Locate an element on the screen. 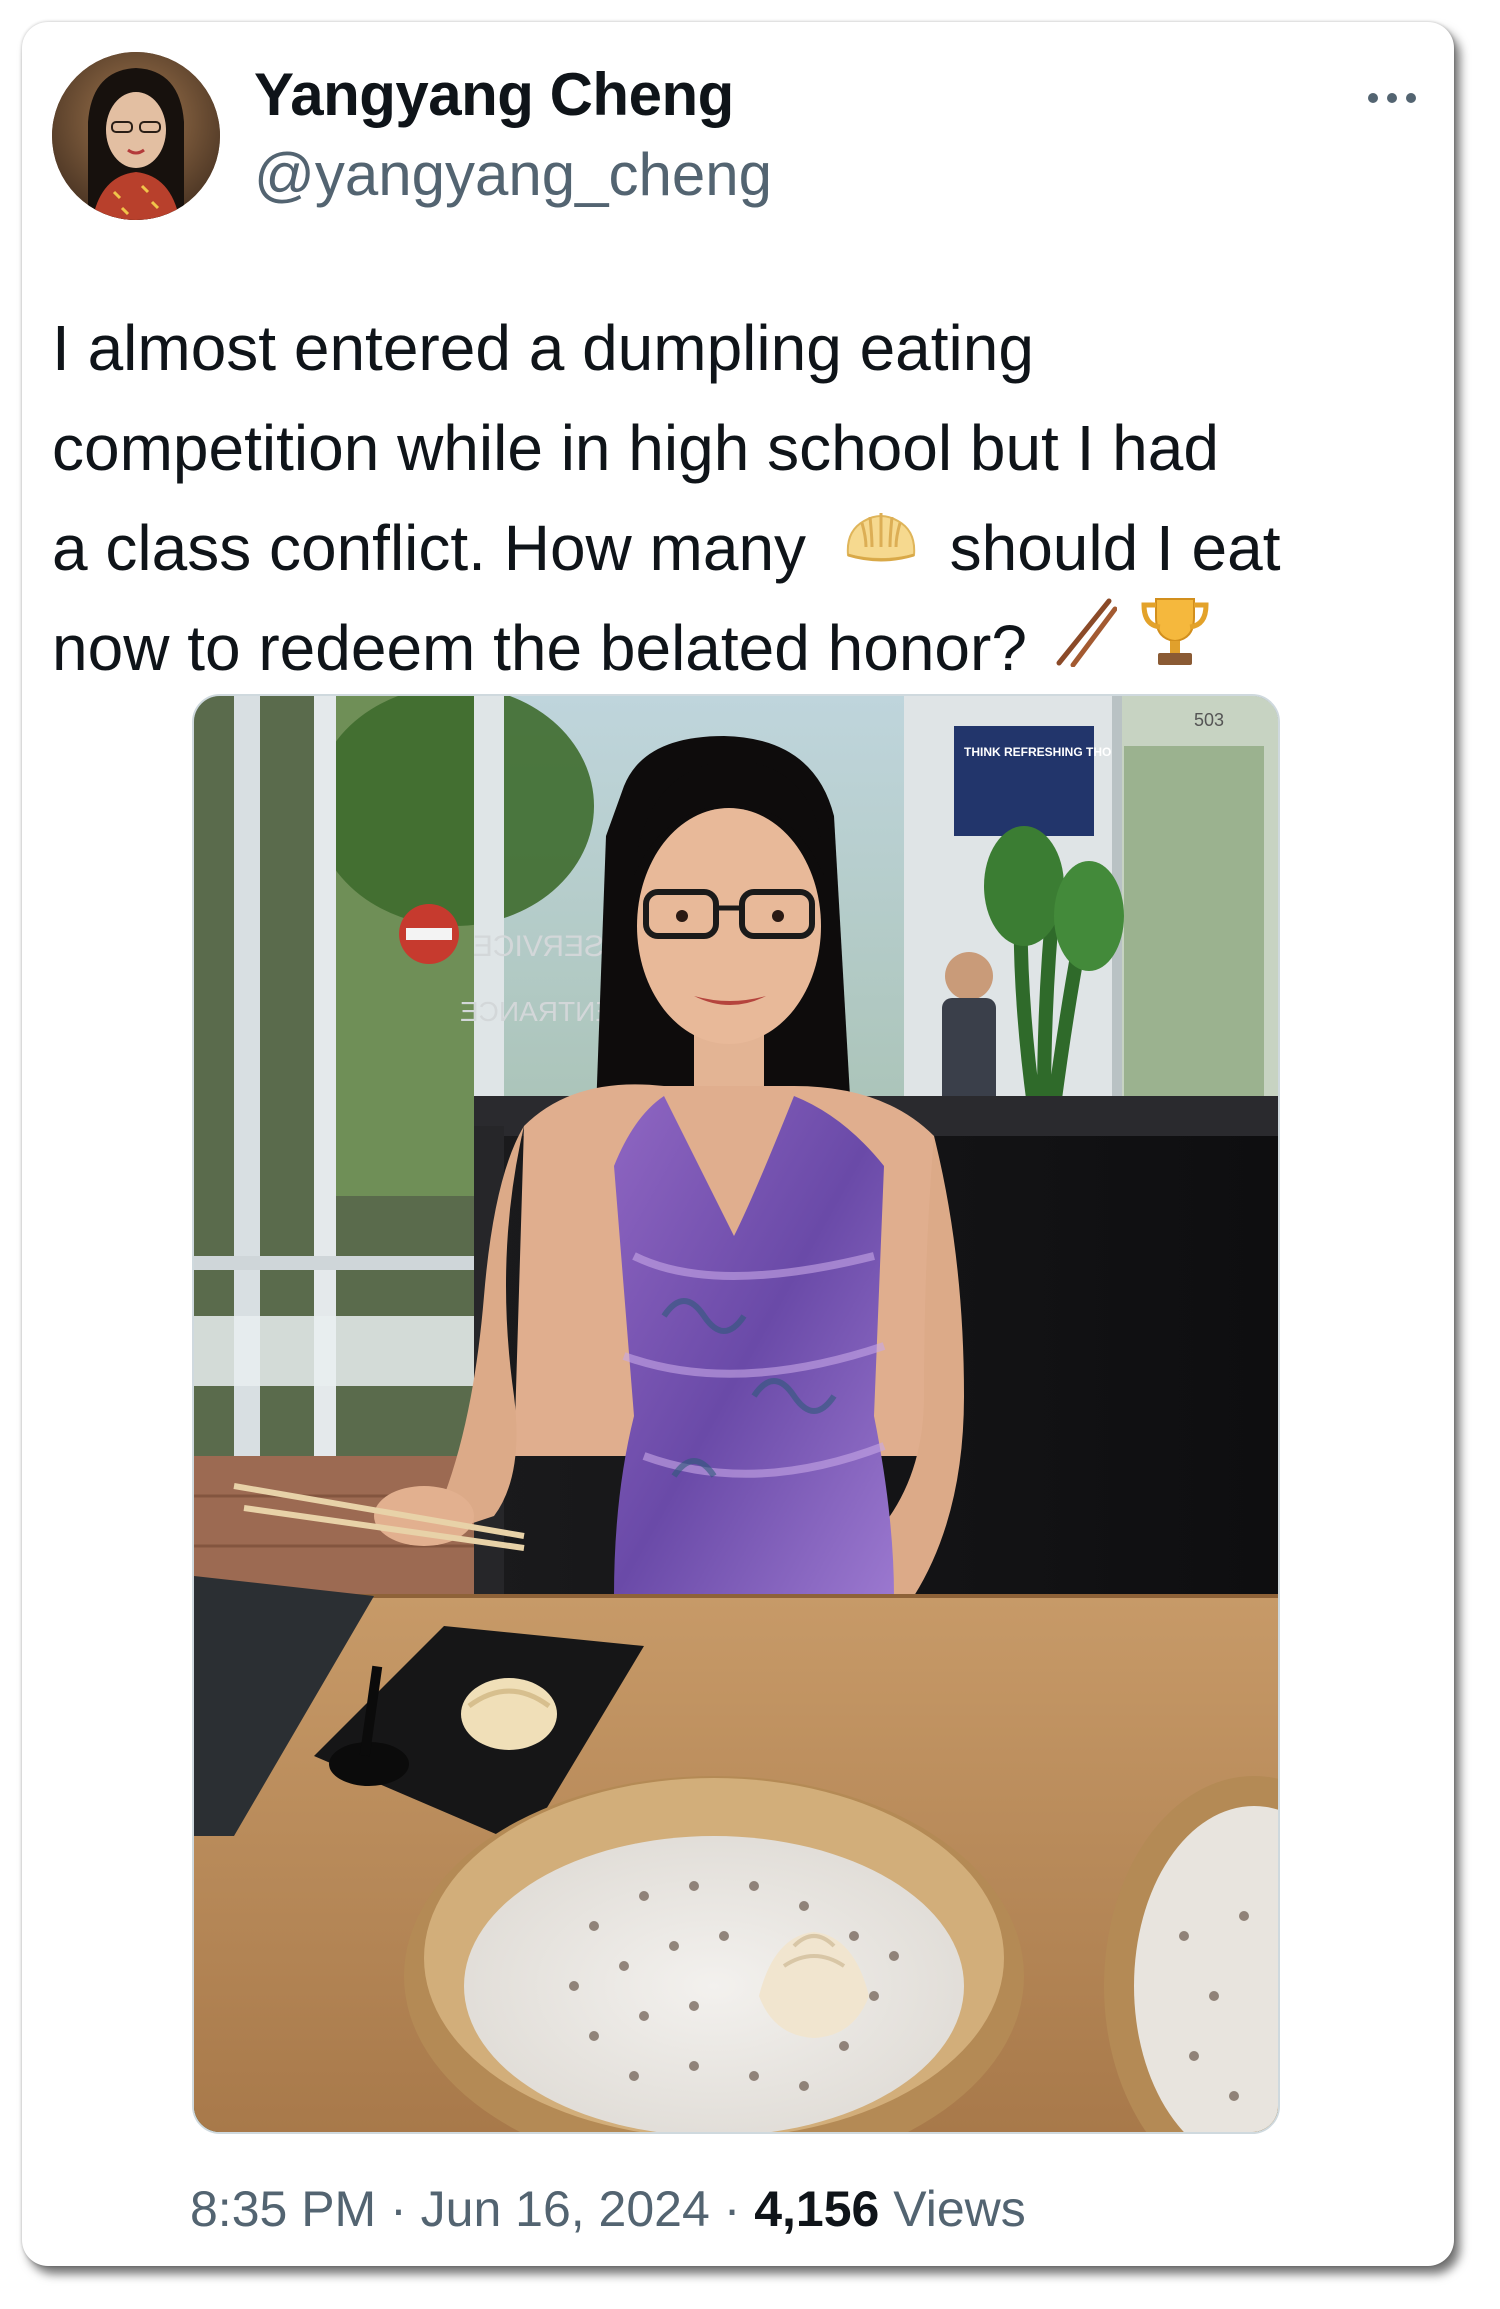 Image resolution: width=1500 pixels, height=2309 pixels. tweet-text-line: now to redeem the belated honor? is located at coordinates (752, 648).